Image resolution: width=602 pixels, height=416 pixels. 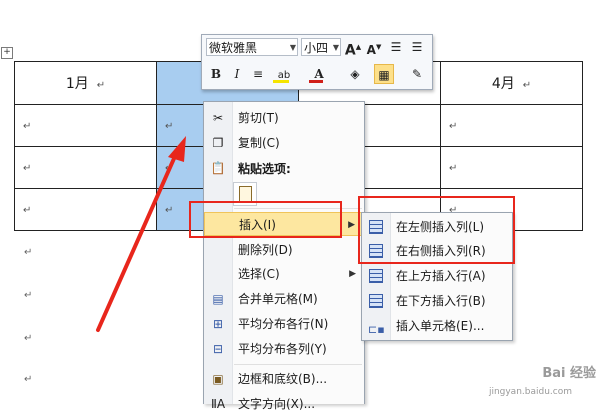 I want to click on watermark-url: jingyan.baidu.com, so click(x=530, y=392).